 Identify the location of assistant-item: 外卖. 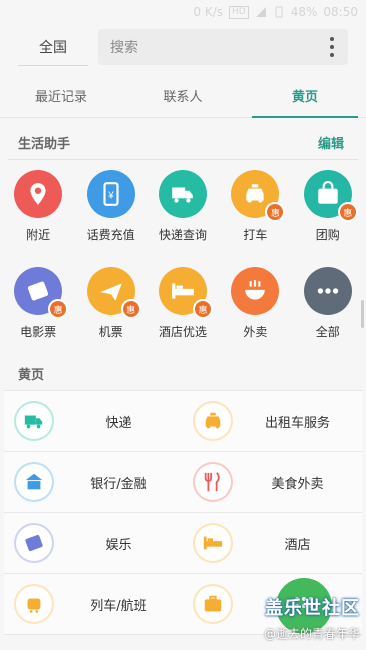
(255, 303).